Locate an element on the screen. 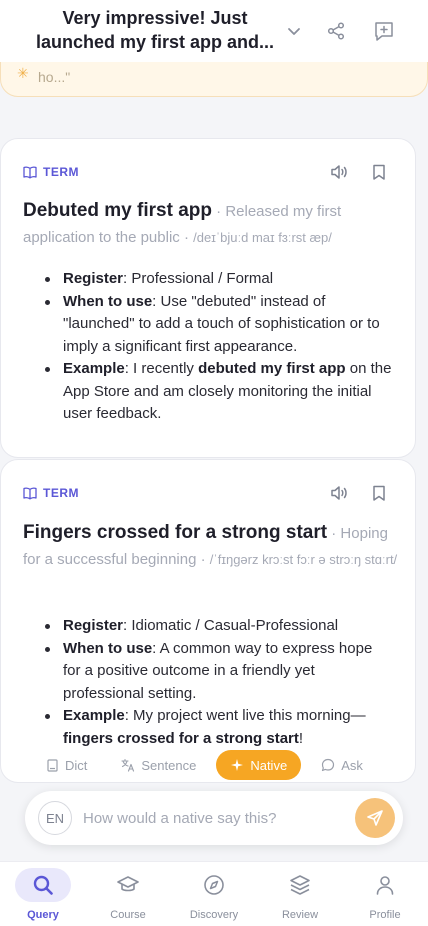  nav-item-profile: Profile is located at coordinates (385, 894).